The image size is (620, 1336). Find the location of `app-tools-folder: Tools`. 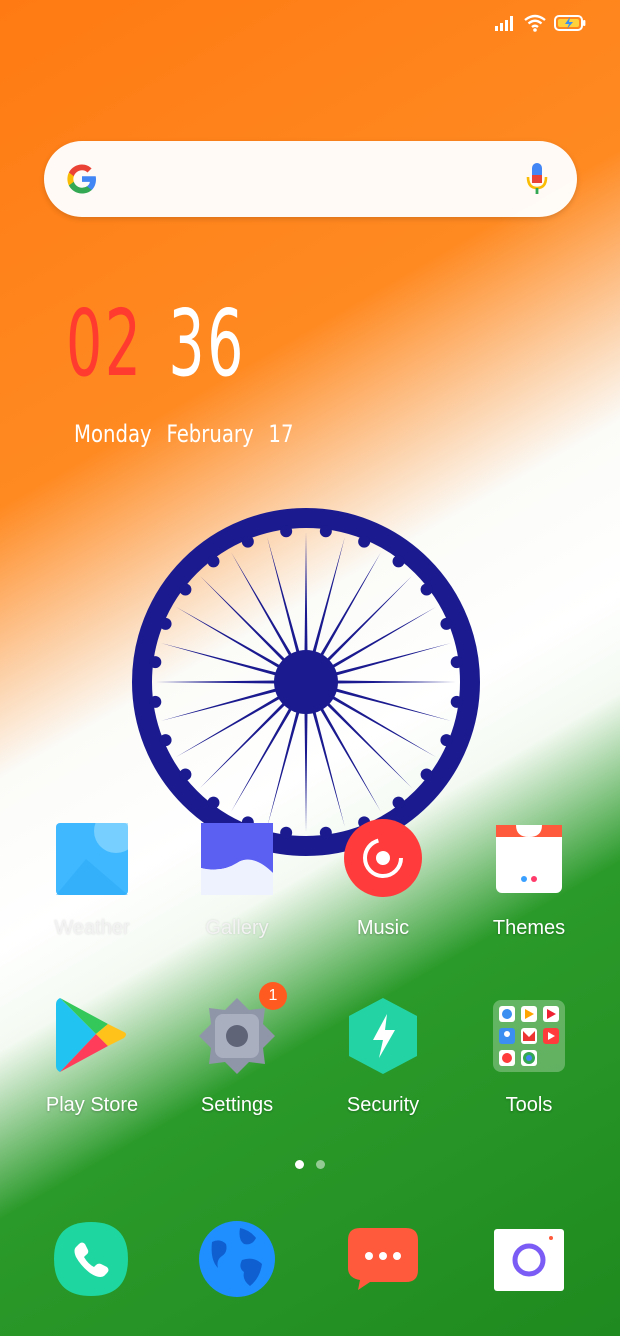

app-tools-folder: Tools is located at coordinates (529, 1058).